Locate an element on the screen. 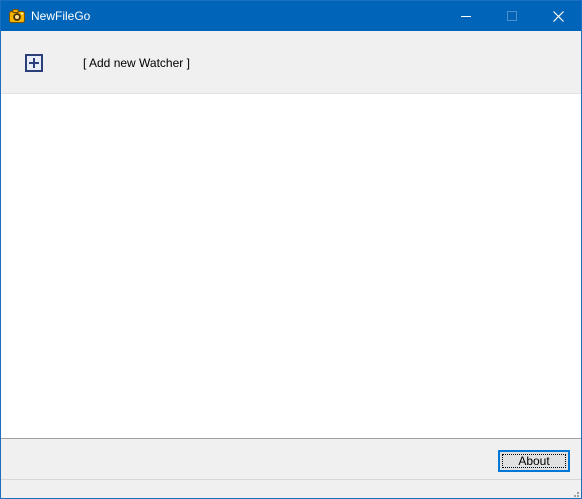  minimize-icon is located at coordinates (466, 16).